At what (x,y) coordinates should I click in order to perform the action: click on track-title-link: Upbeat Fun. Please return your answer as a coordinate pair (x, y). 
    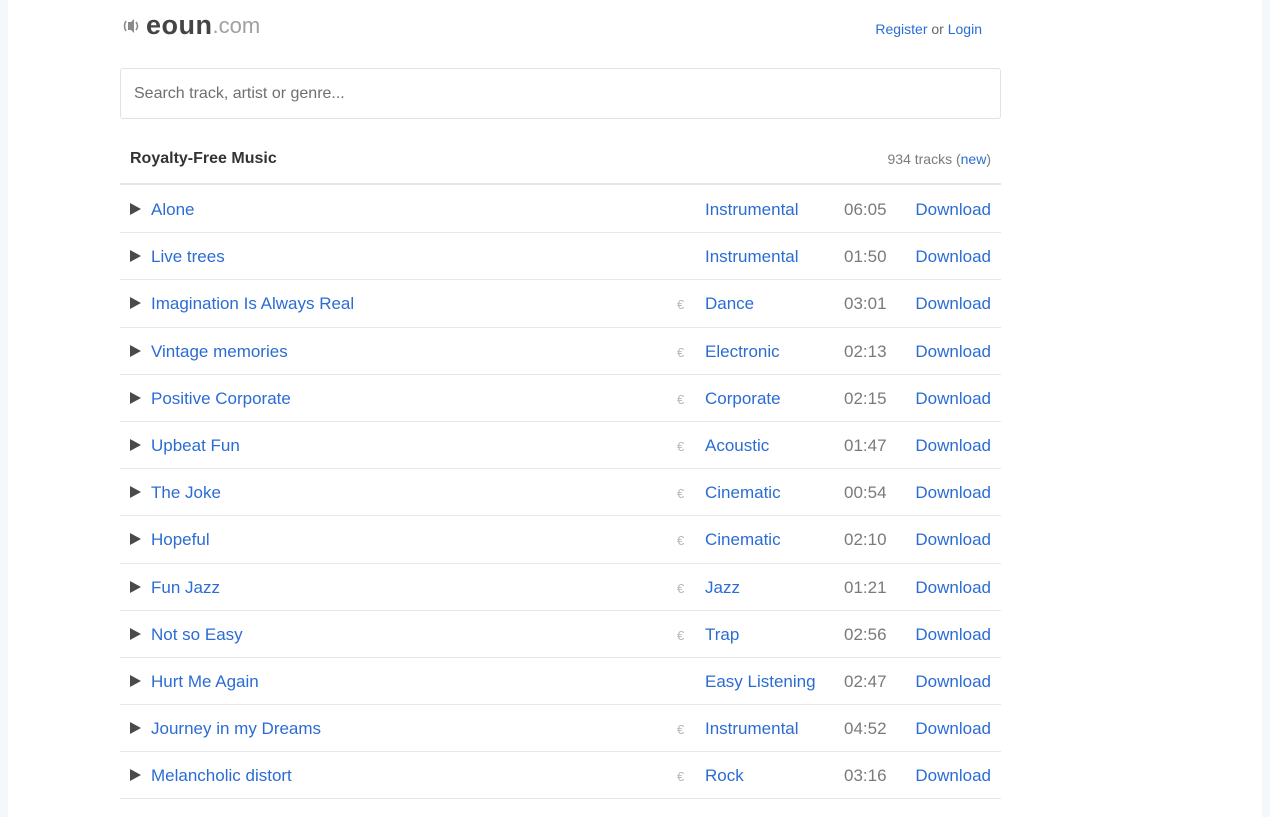
    Looking at the image, I should click on (195, 446).